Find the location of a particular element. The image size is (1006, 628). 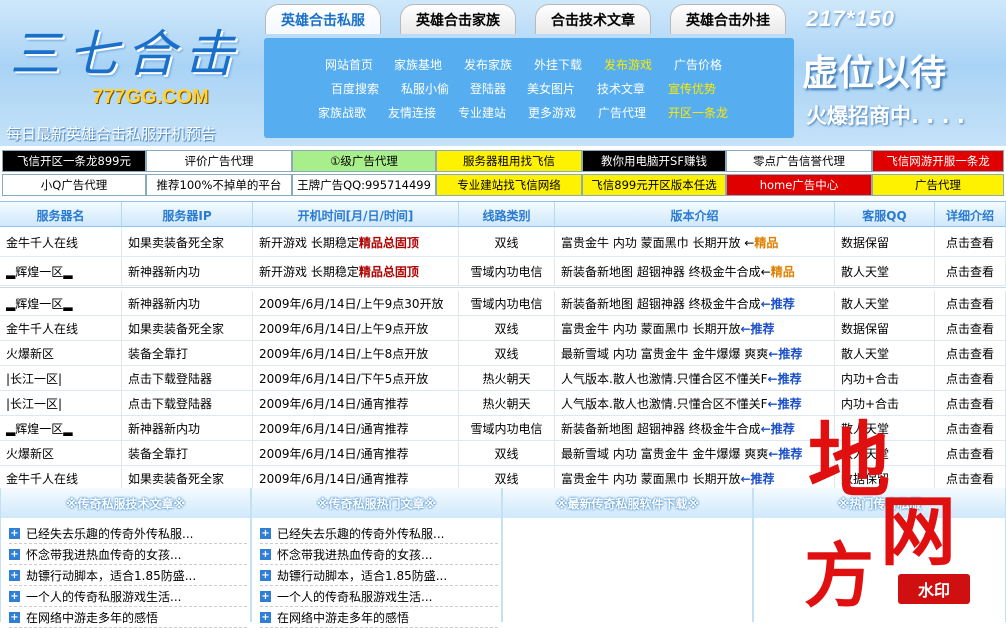

tab-hero-family: 英雄合击家族 is located at coordinates (458, 19).